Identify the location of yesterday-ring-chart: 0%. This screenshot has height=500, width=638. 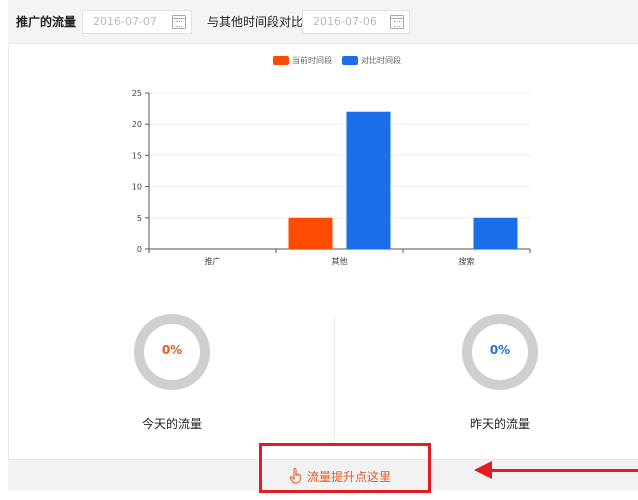
(500, 352).